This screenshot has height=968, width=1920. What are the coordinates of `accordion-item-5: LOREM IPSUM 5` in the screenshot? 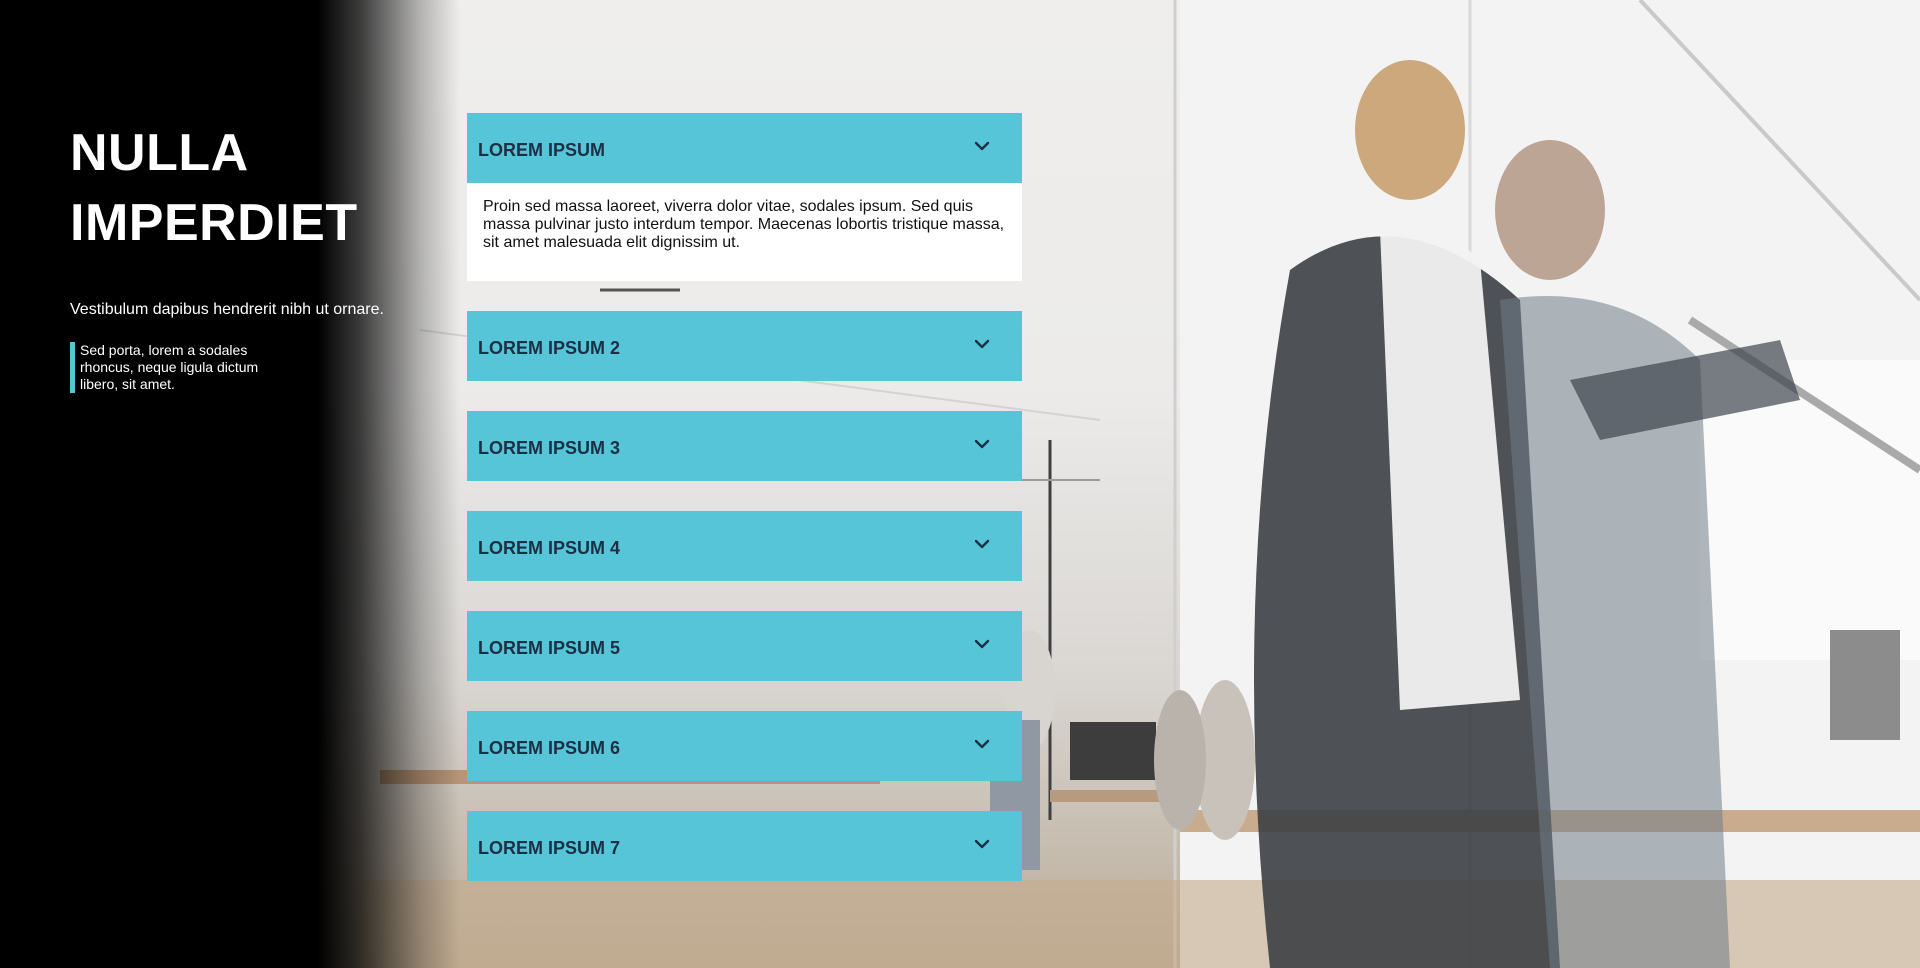 It's located at (744, 646).